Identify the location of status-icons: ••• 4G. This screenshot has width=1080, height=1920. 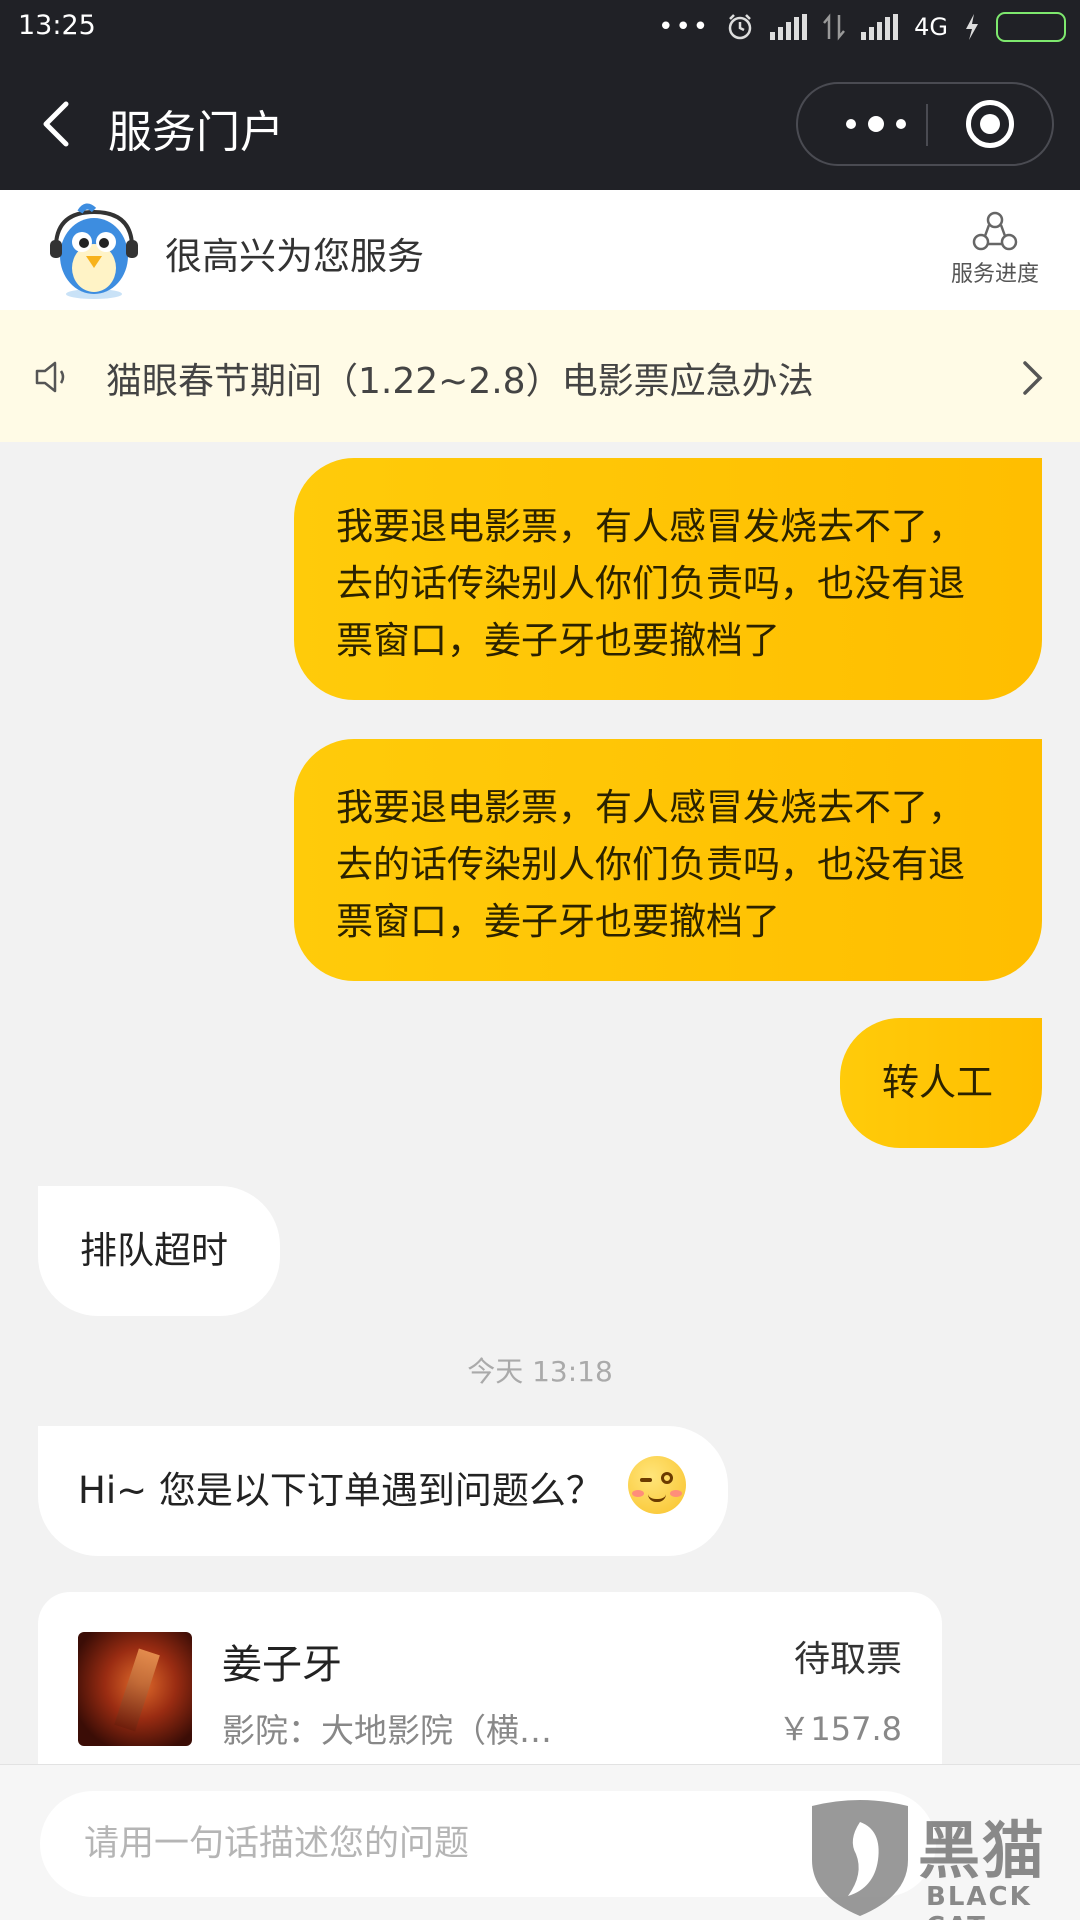
(862, 27).